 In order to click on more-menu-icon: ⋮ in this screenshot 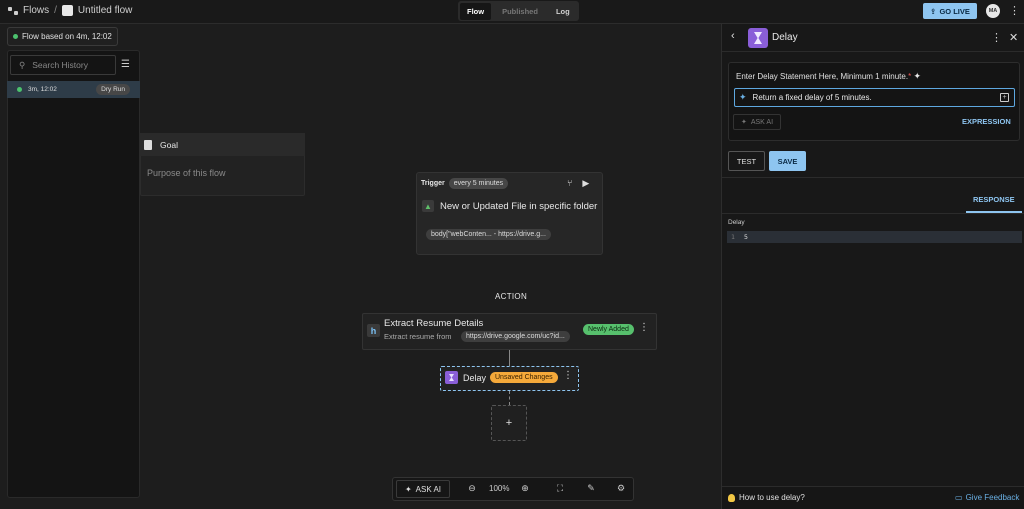, I will do `click(1014, 11)`.